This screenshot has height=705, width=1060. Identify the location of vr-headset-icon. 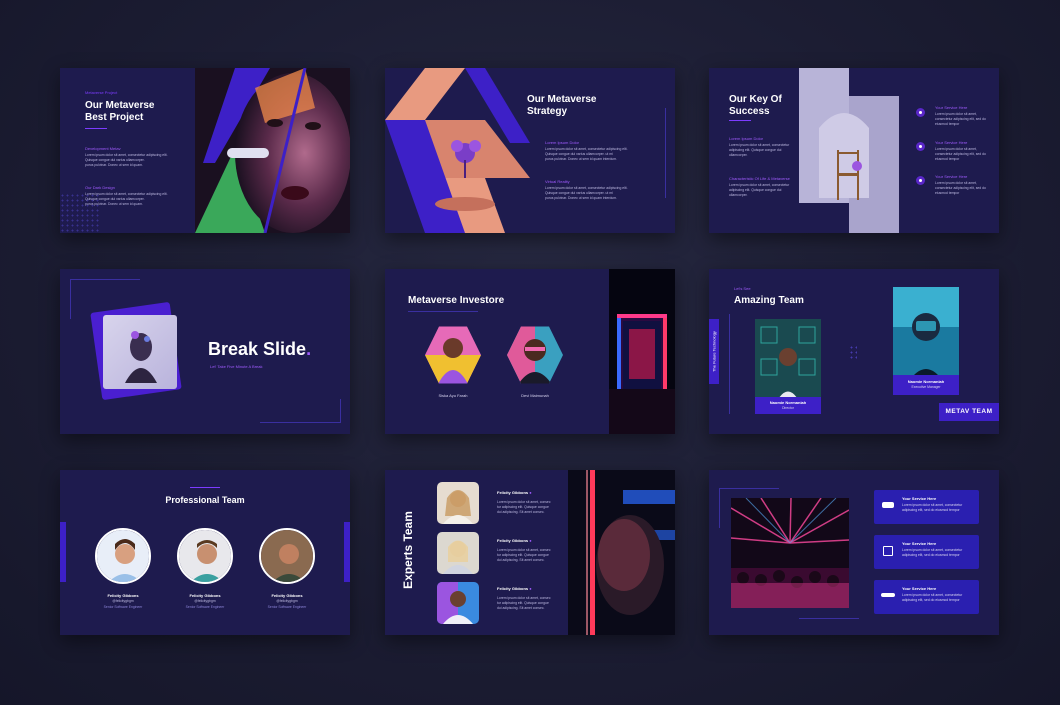
(888, 505).